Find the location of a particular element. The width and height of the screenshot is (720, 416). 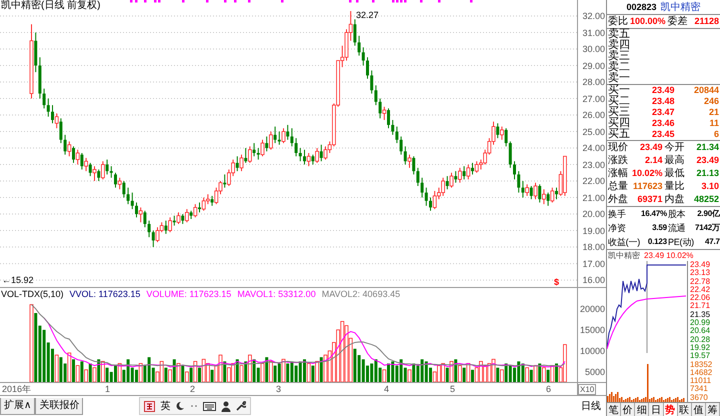

intraday-price-label: 20.28 is located at coordinates (701, 340).